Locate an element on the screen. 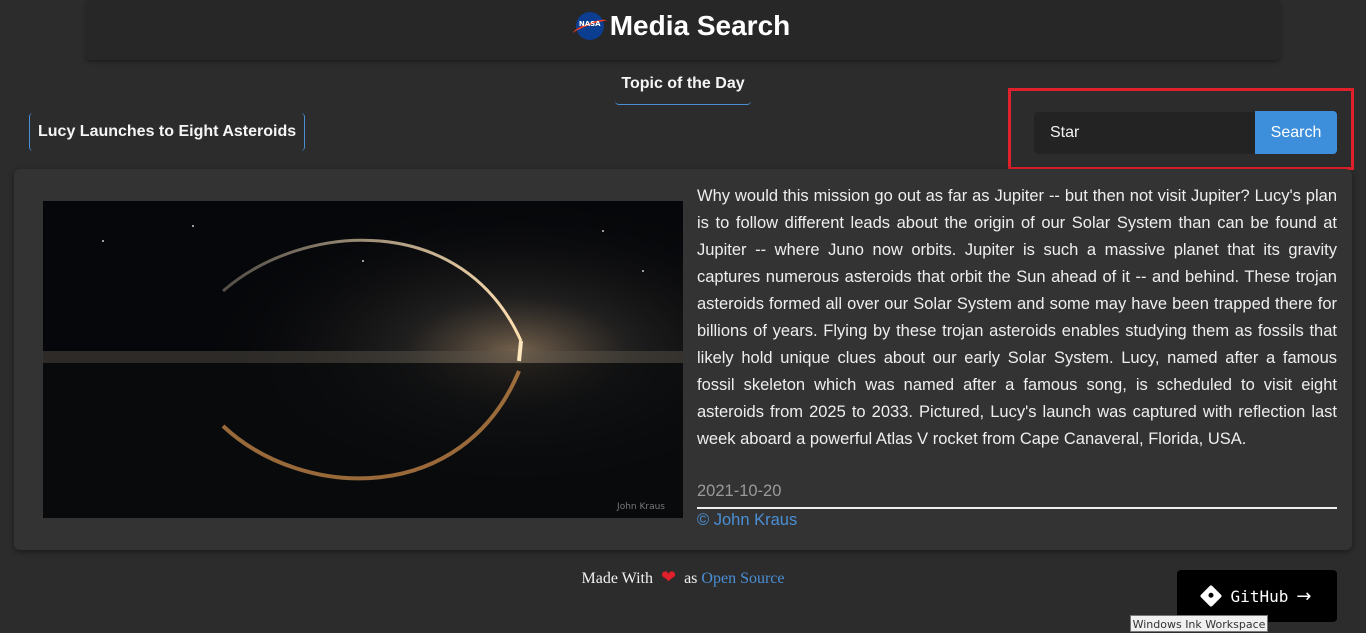 The image size is (1366, 633). nasa-logo-icon: NASA is located at coordinates (590, 26).